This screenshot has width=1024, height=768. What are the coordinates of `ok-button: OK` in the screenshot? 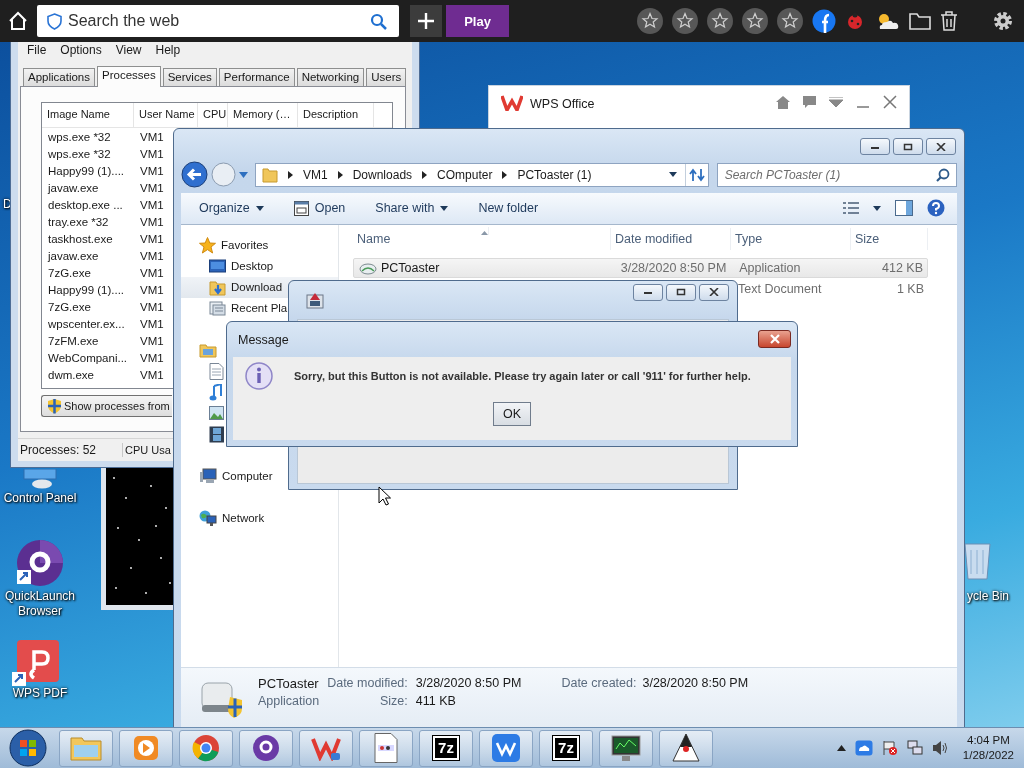 It's located at (512, 414).